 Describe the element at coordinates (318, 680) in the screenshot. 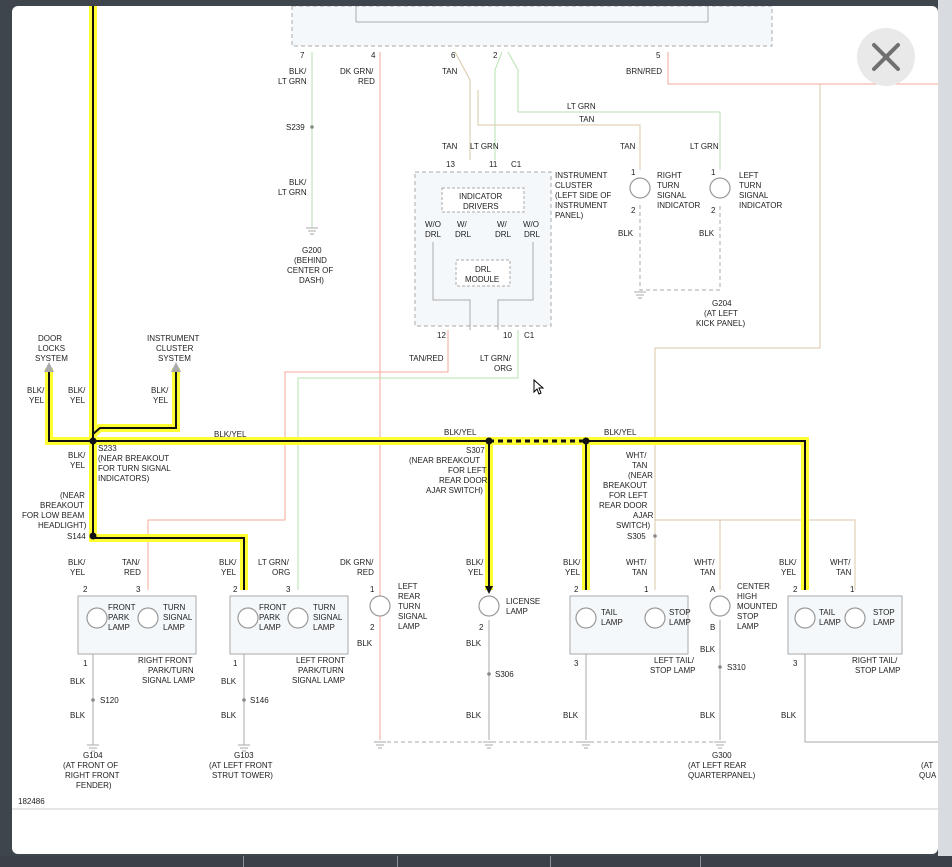

I see `component-label: SIGNAL LAMP` at that location.